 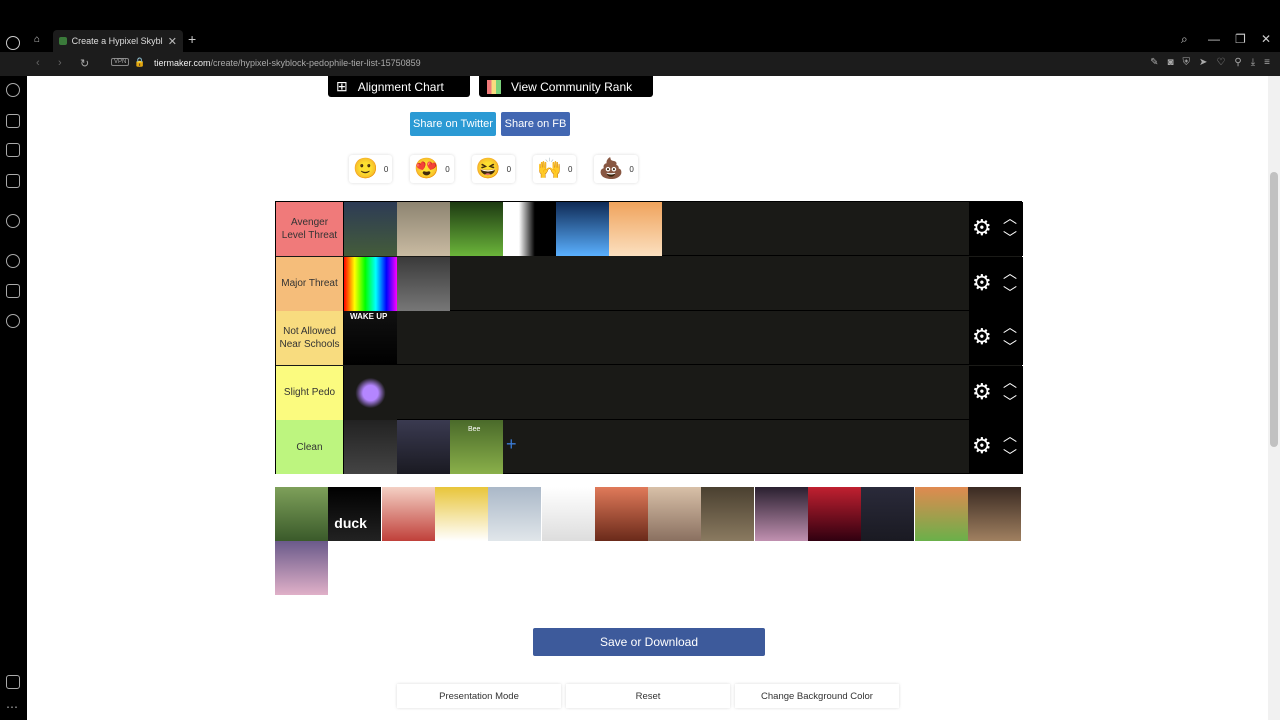 I want to click on back-icon: ‹, so click(x=38, y=63).